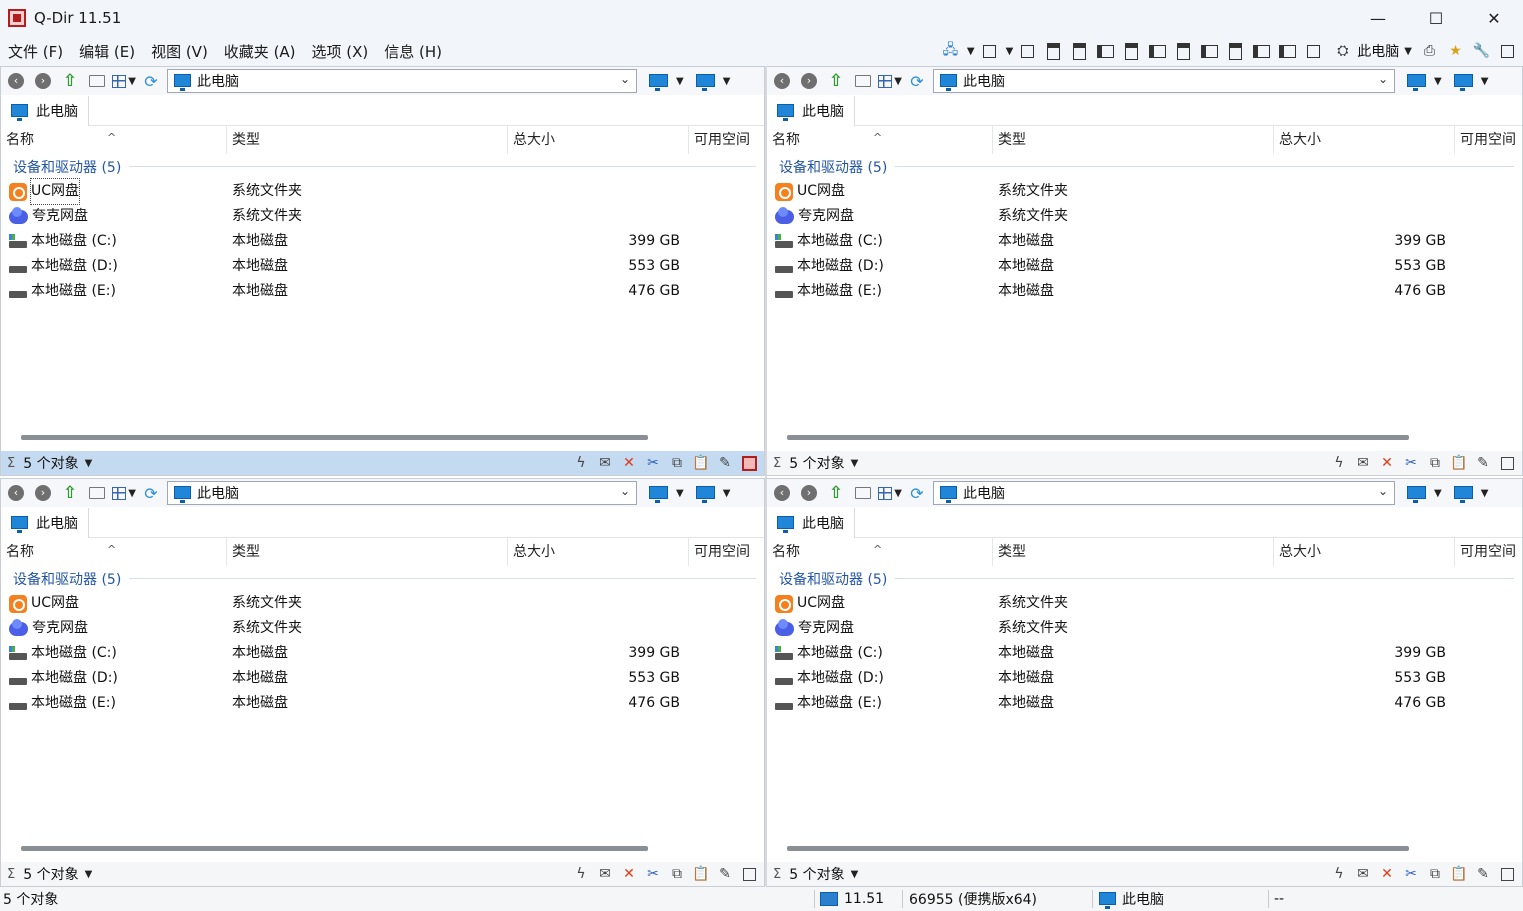  What do you see at coordinates (1364, 552) in the screenshot?
I see `column-header-size: 总大小` at bounding box center [1364, 552].